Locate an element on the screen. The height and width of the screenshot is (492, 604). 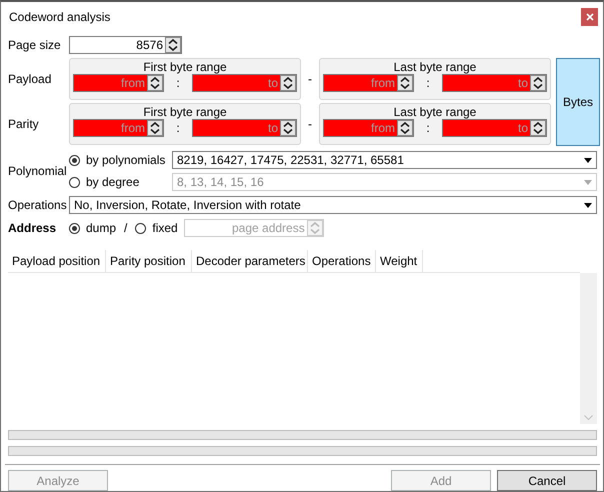
radio-option: by polynomials is located at coordinates (120, 160).